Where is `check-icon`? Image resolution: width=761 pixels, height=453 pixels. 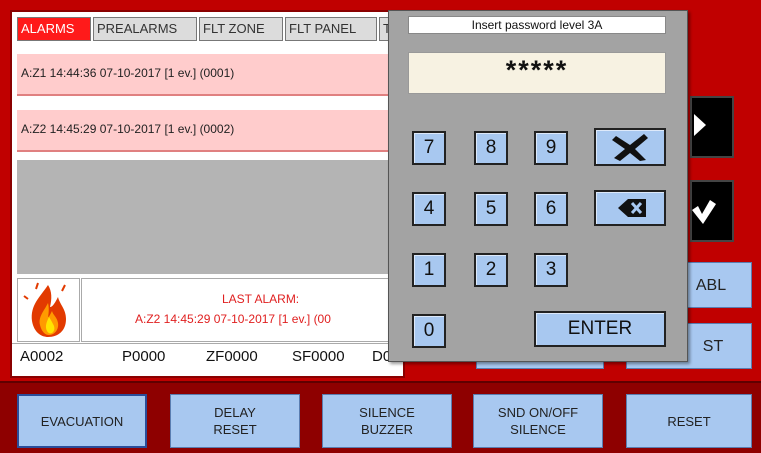
check-icon is located at coordinates (704, 212).